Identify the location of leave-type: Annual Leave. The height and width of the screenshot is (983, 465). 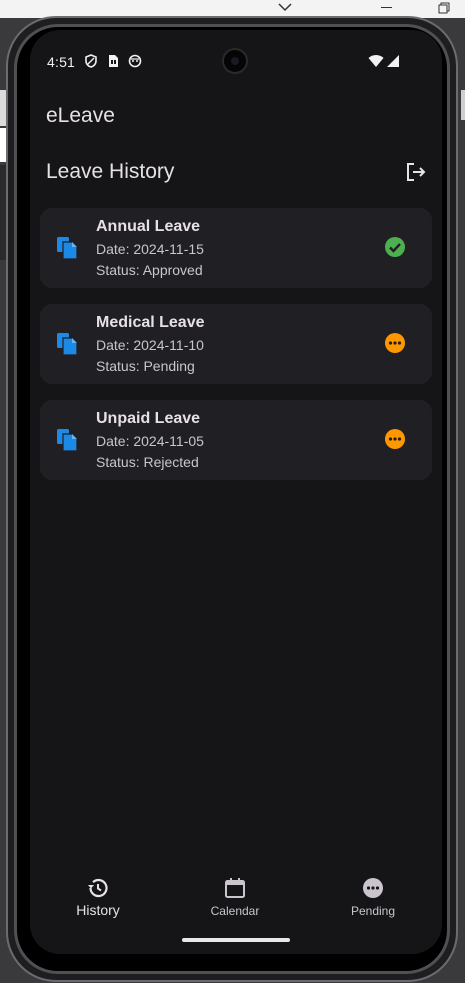
(148, 226).